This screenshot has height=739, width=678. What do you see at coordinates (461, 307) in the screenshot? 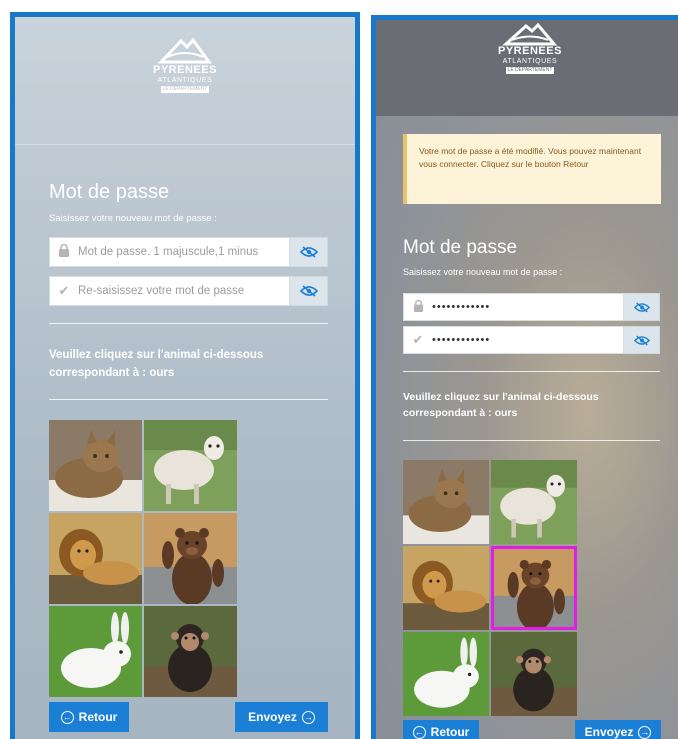
I see `password-value: ••••••••••••` at bounding box center [461, 307].